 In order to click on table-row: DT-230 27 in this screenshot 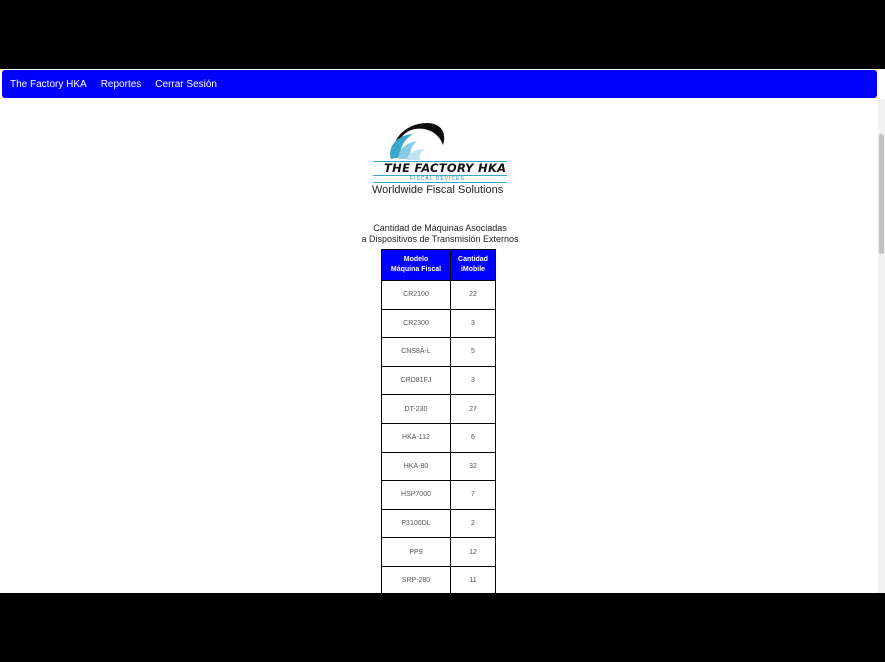, I will do `click(438, 409)`.